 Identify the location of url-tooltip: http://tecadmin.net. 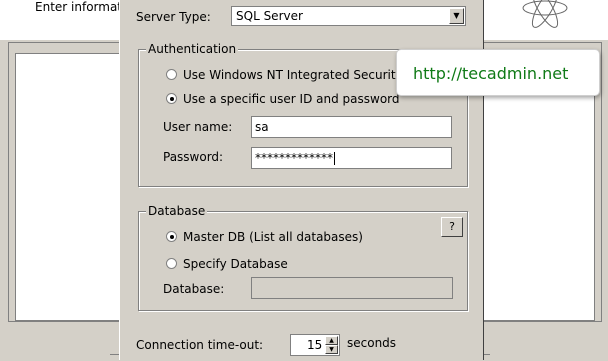
(498, 72).